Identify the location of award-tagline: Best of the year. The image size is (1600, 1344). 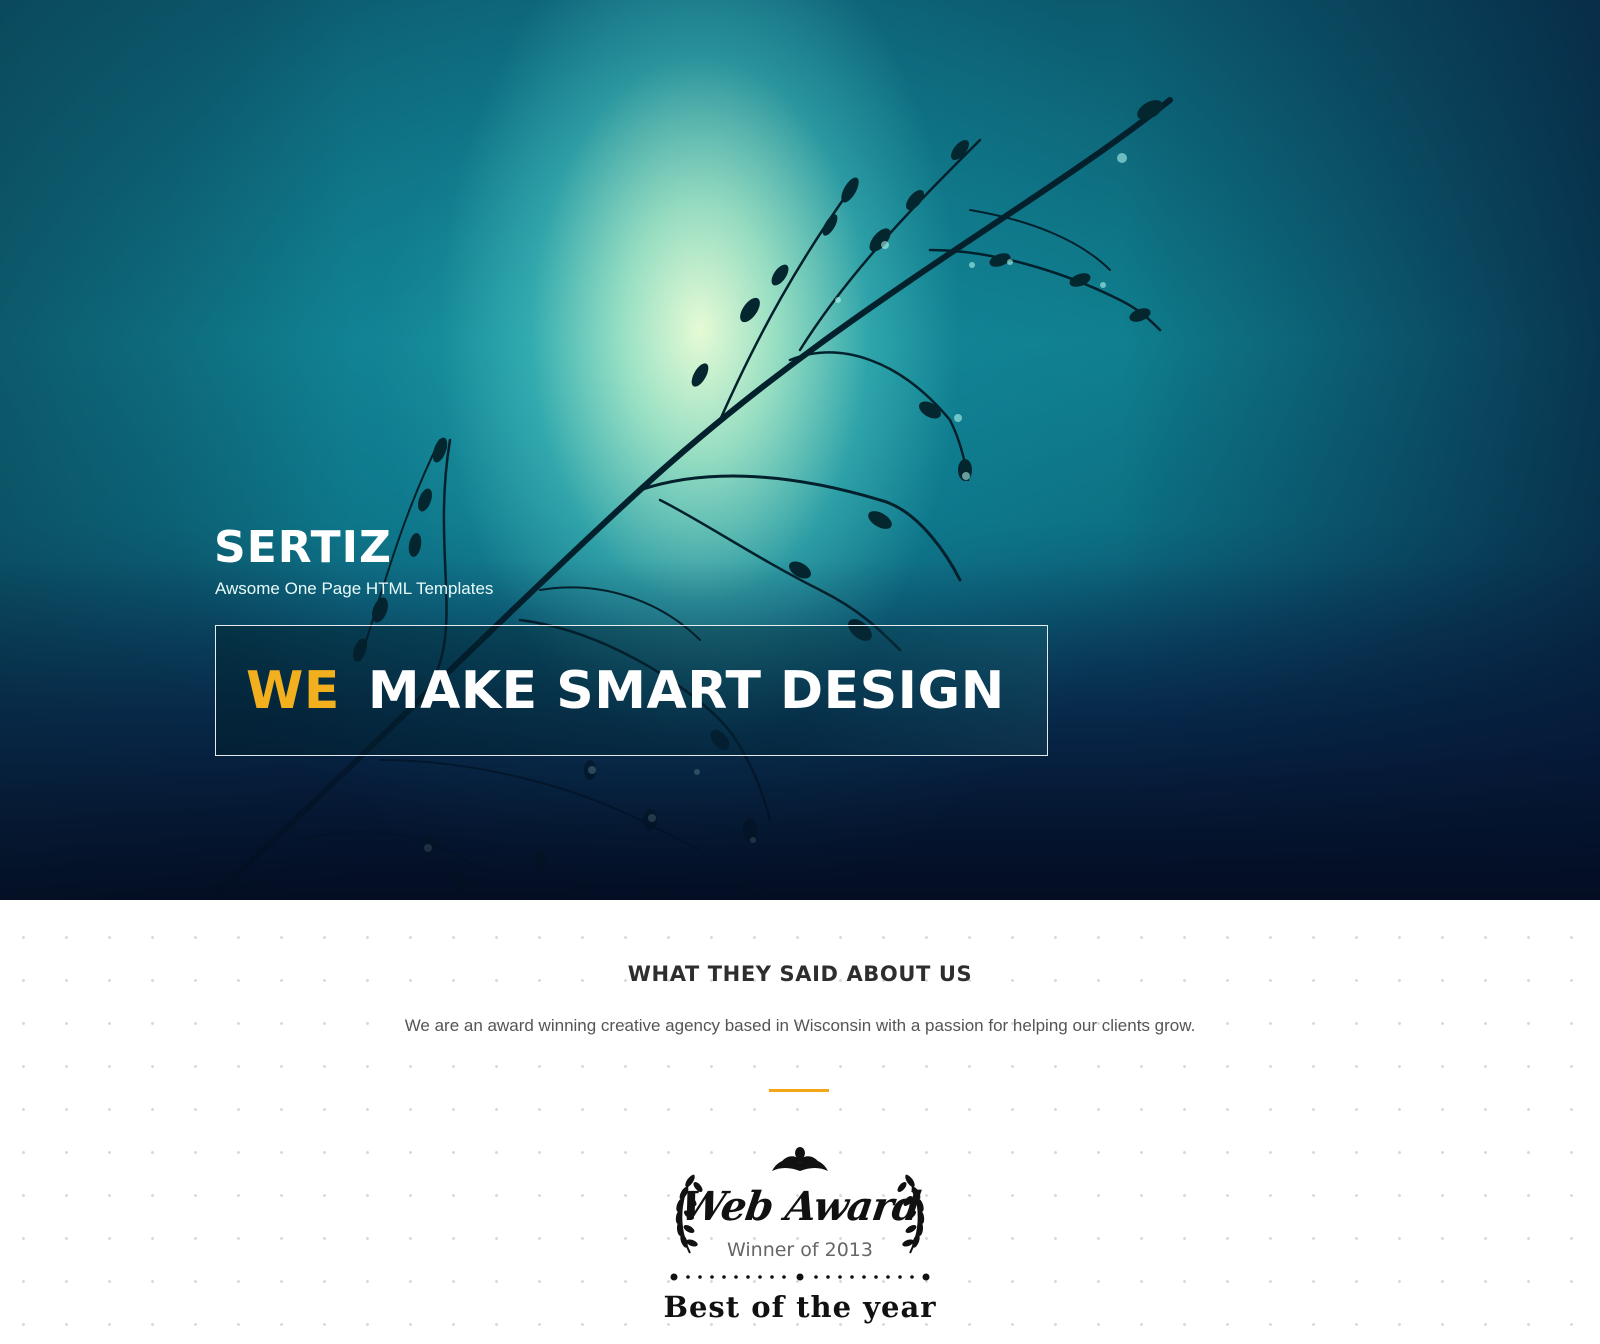
(800, 1307).